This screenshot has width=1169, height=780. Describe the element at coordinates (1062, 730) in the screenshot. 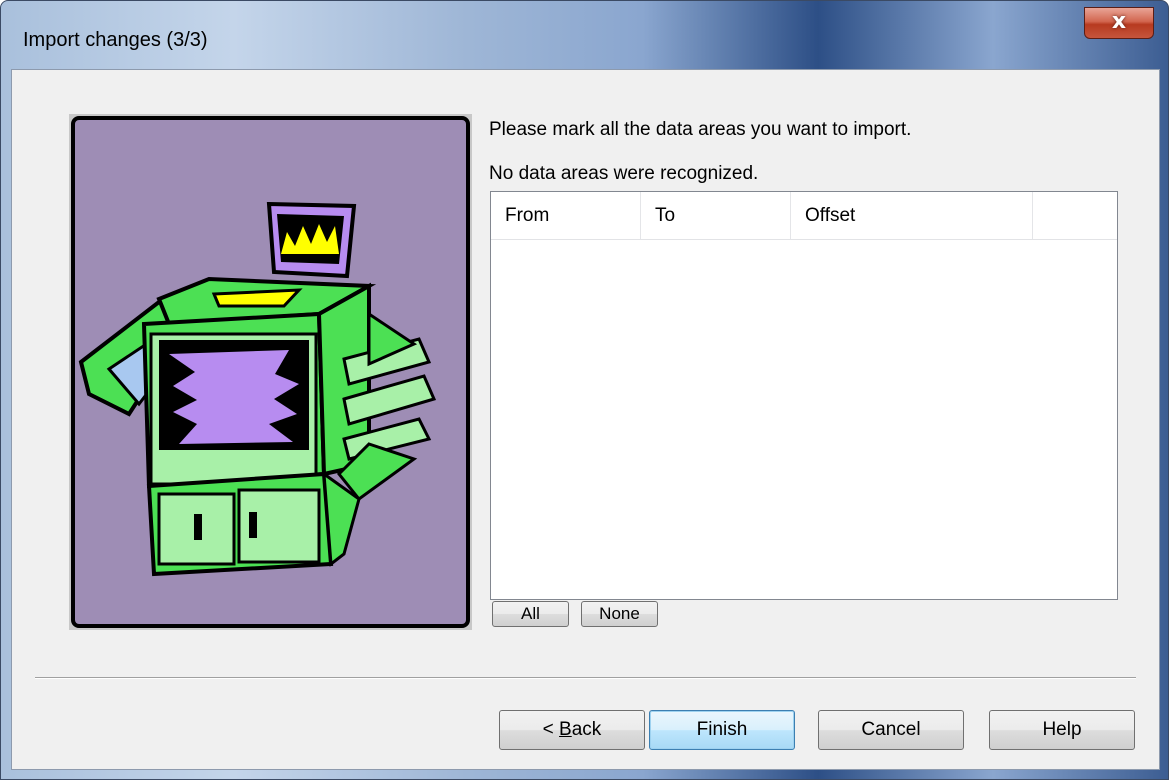

I see `help-button: Help` at that location.